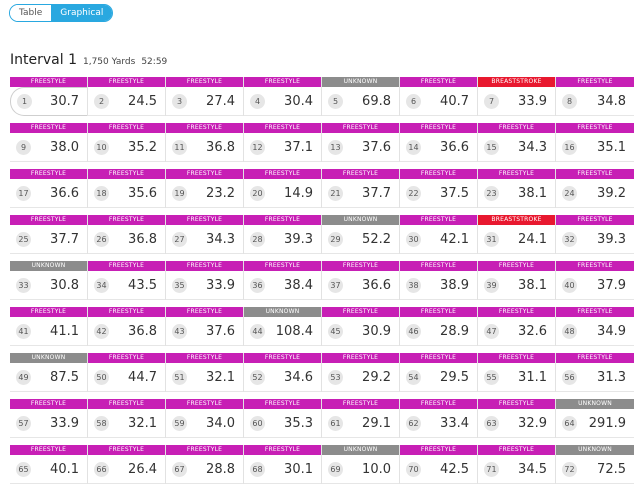  I want to click on toggle-graphical: Graphical, so click(82, 13).